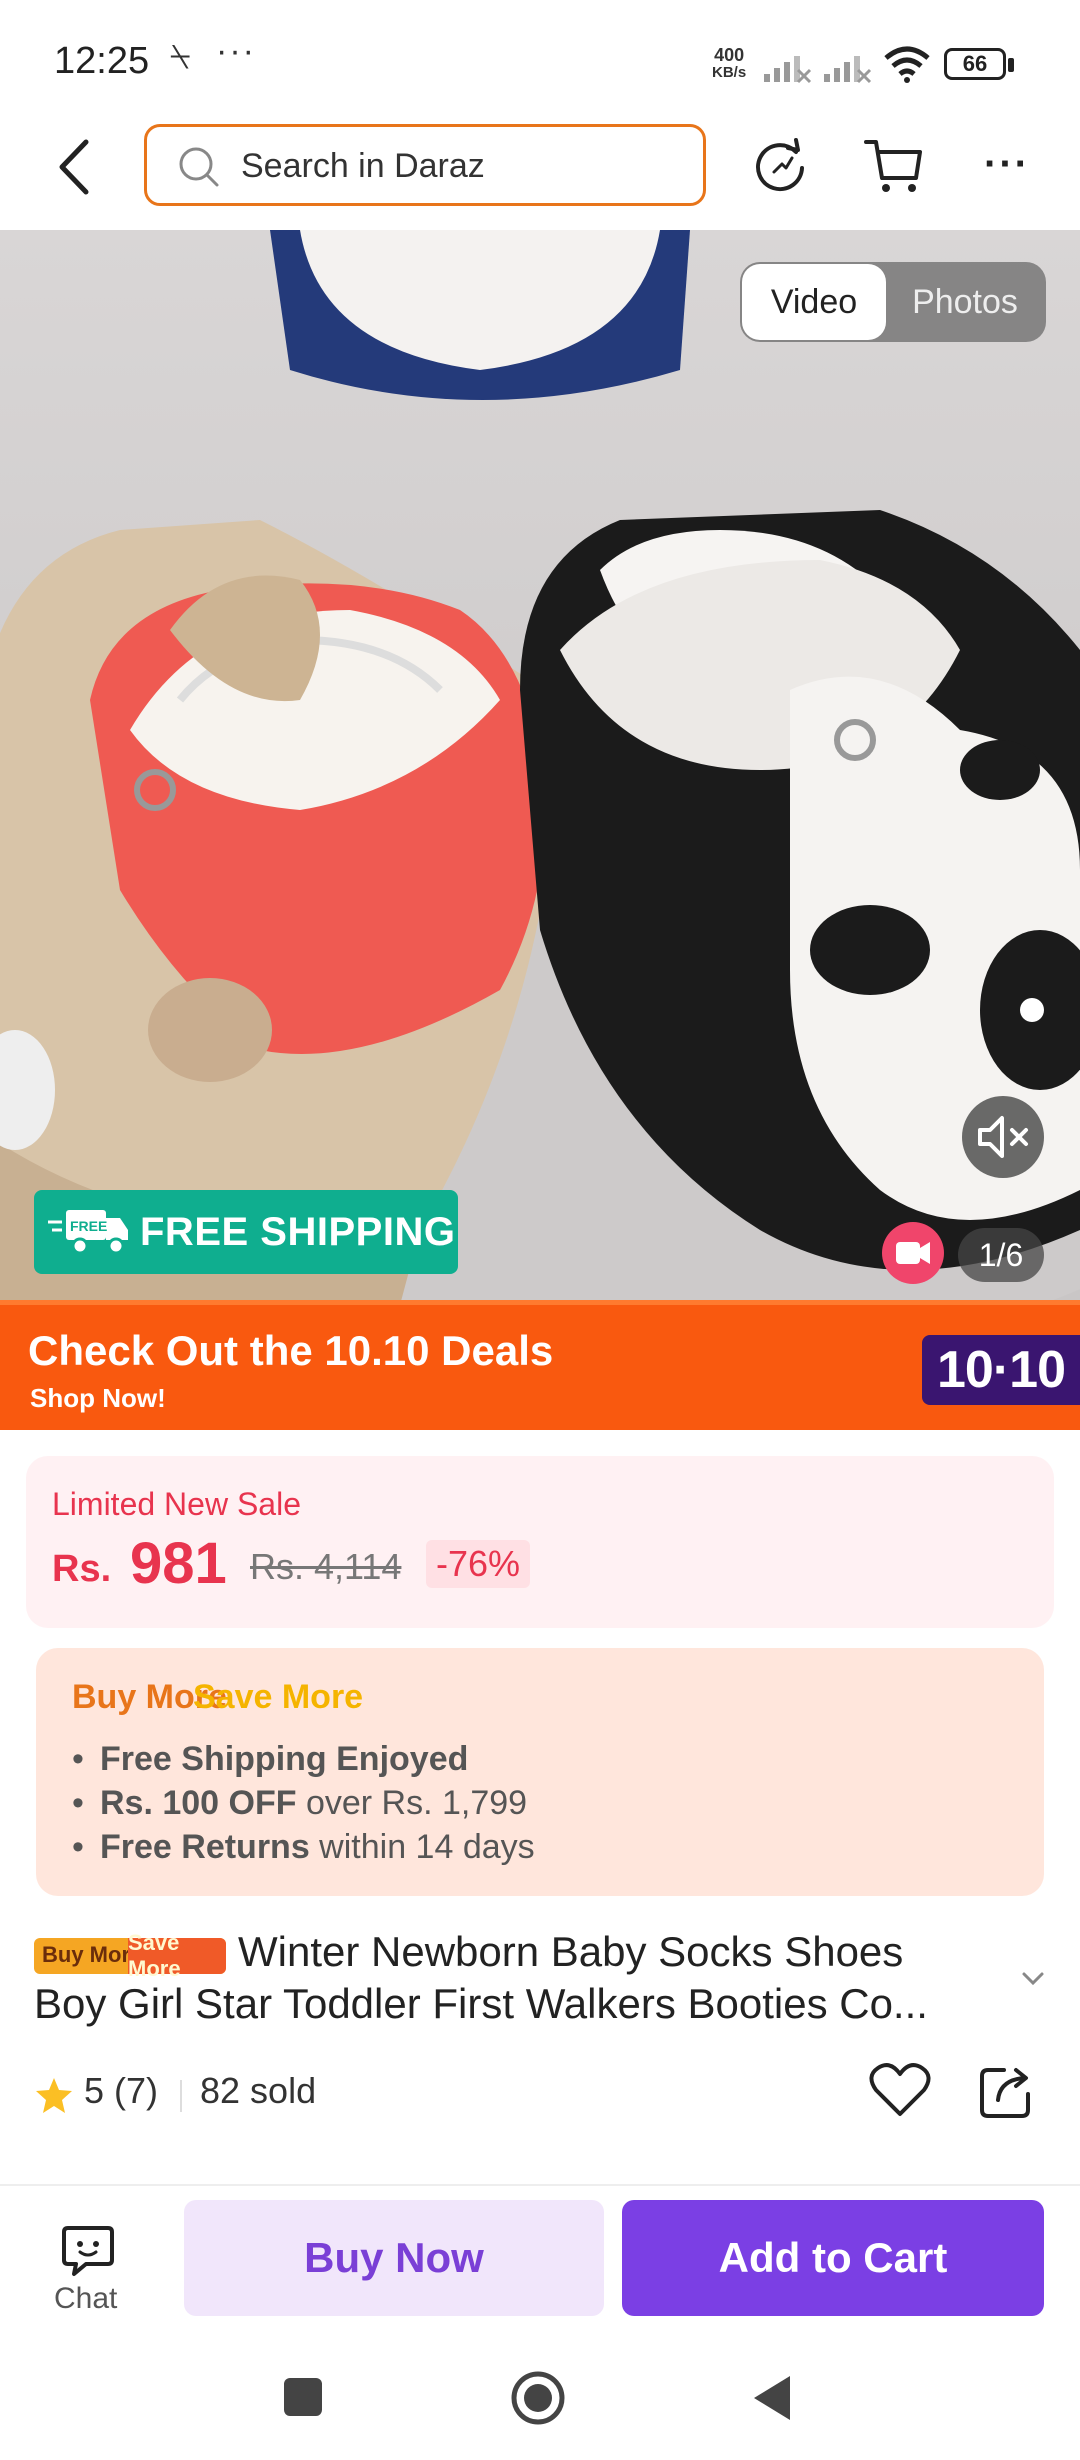 Image resolution: width=1080 pixels, height=2460 pixels. I want to click on signal-2-icon, so click(848, 70).